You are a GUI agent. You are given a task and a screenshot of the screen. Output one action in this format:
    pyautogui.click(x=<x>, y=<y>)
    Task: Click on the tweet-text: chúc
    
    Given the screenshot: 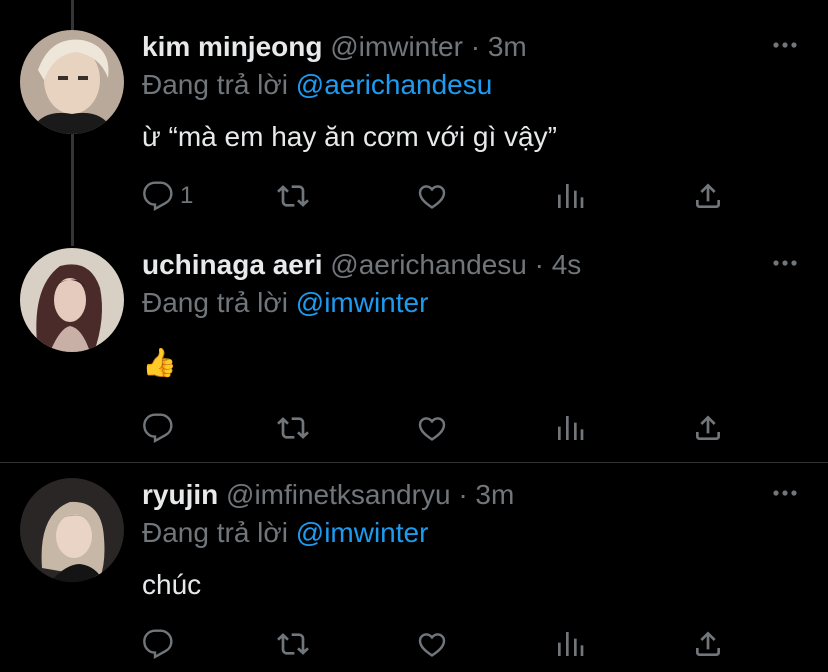 What is the action you would take?
    pyautogui.click(x=172, y=584)
    